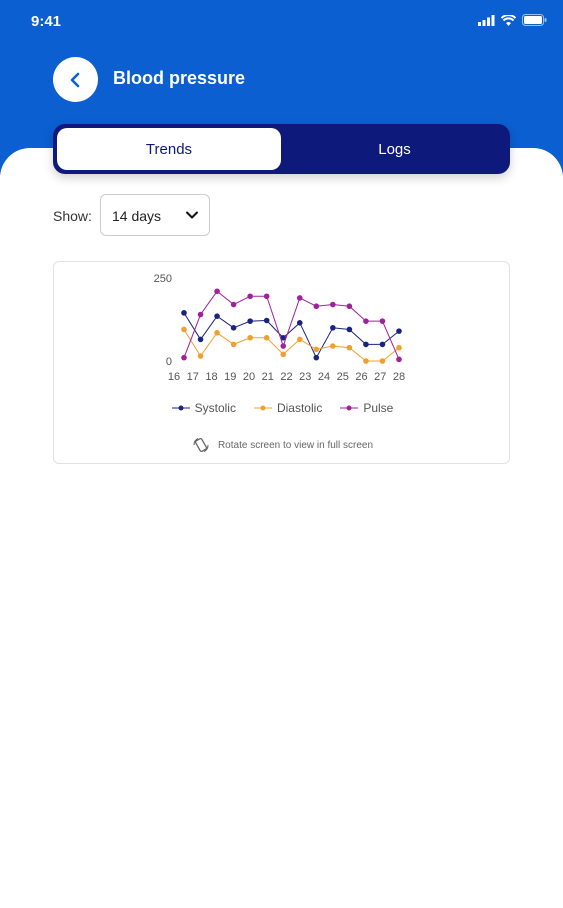 This screenshot has width=563, height=908. What do you see at coordinates (211, 377) in the screenshot?
I see `x-tick-label: 18` at bounding box center [211, 377].